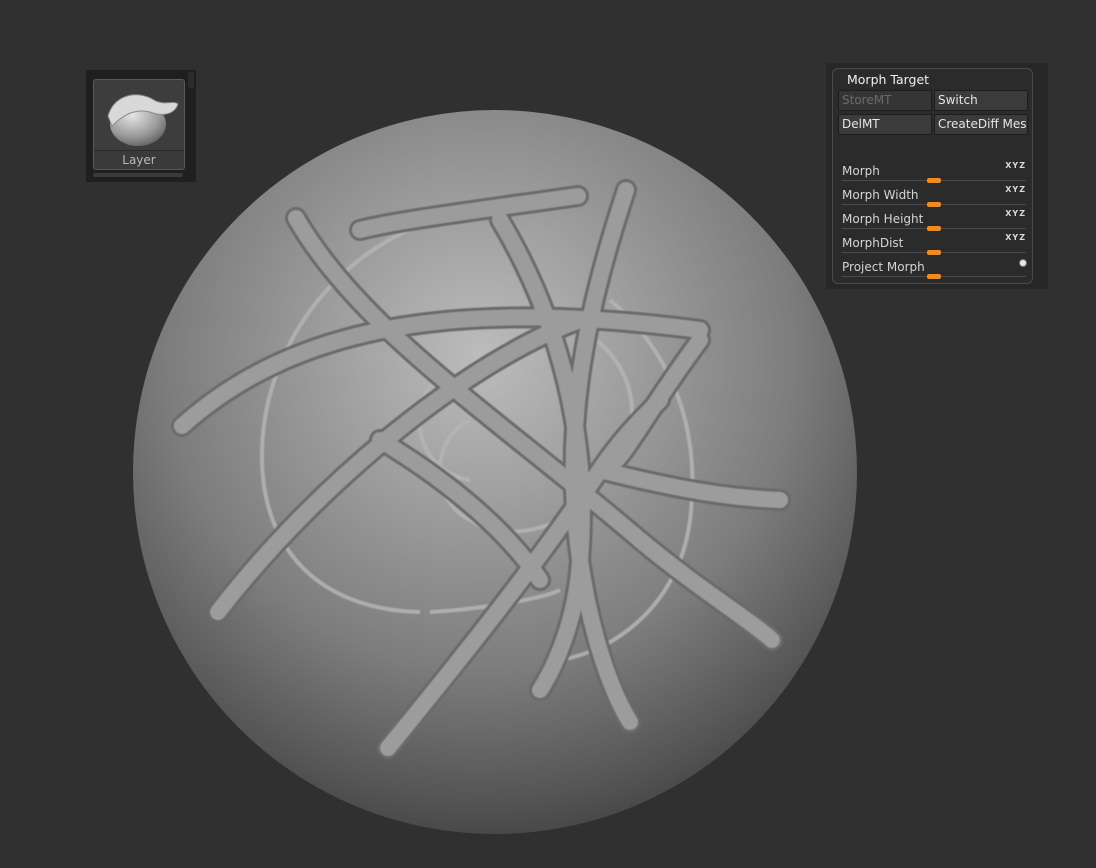  Describe the element at coordinates (880, 195) in the screenshot. I see `slider-label: Morph Width` at that location.